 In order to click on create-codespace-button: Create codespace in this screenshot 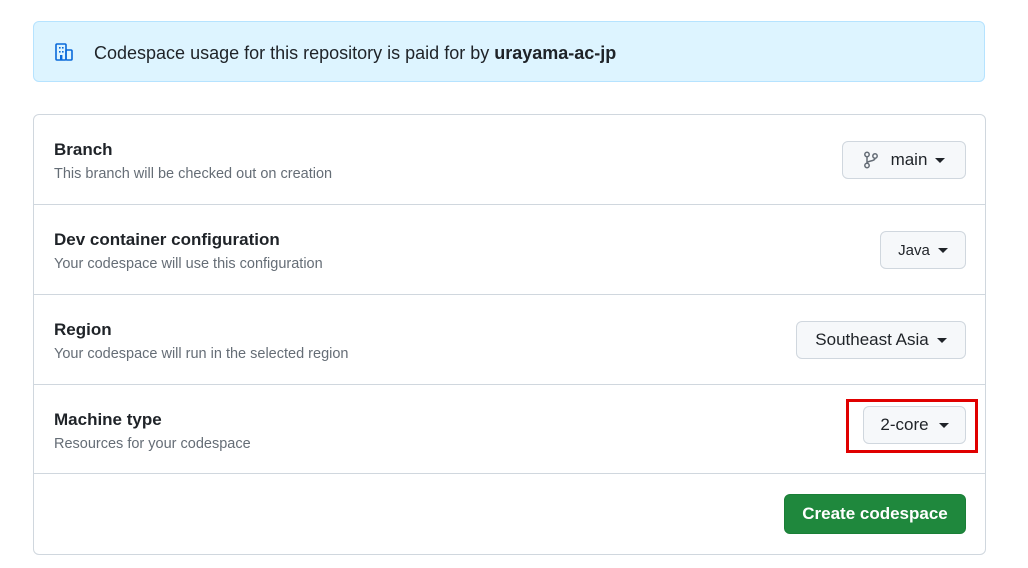, I will do `click(875, 514)`.